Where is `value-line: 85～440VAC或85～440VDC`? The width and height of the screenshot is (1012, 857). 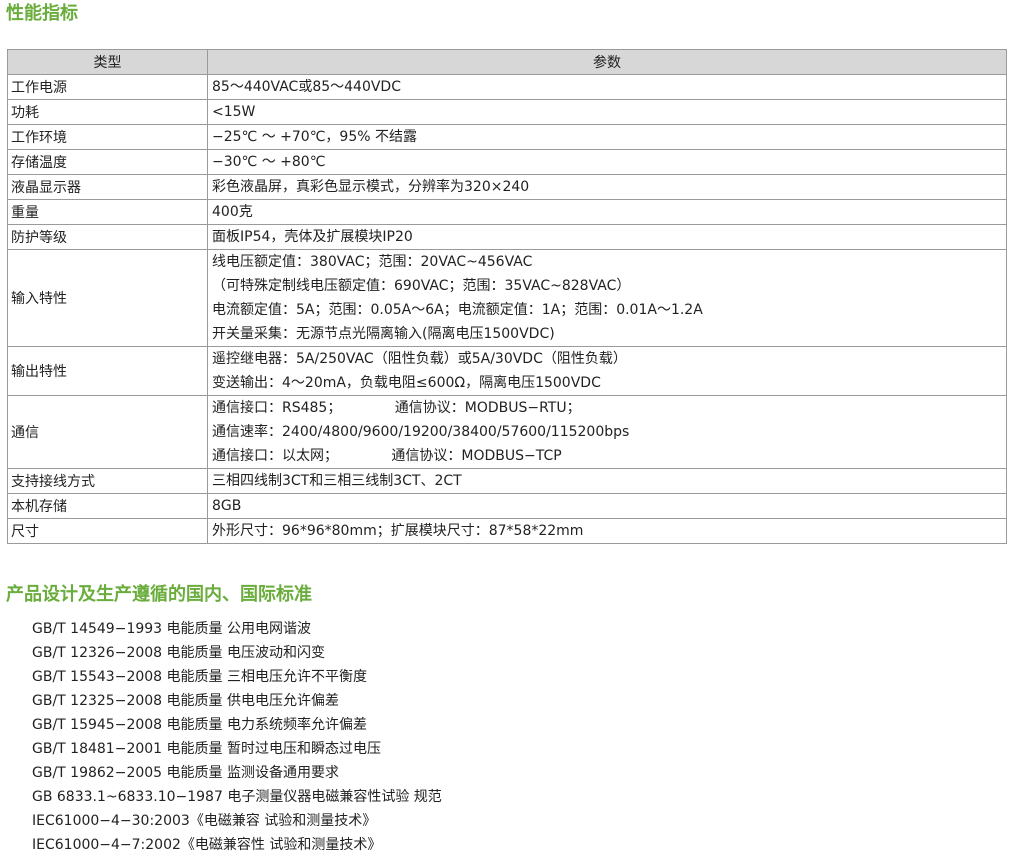
value-line: 85～440VAC或85～440VDC is located at coordinates (306, 87).